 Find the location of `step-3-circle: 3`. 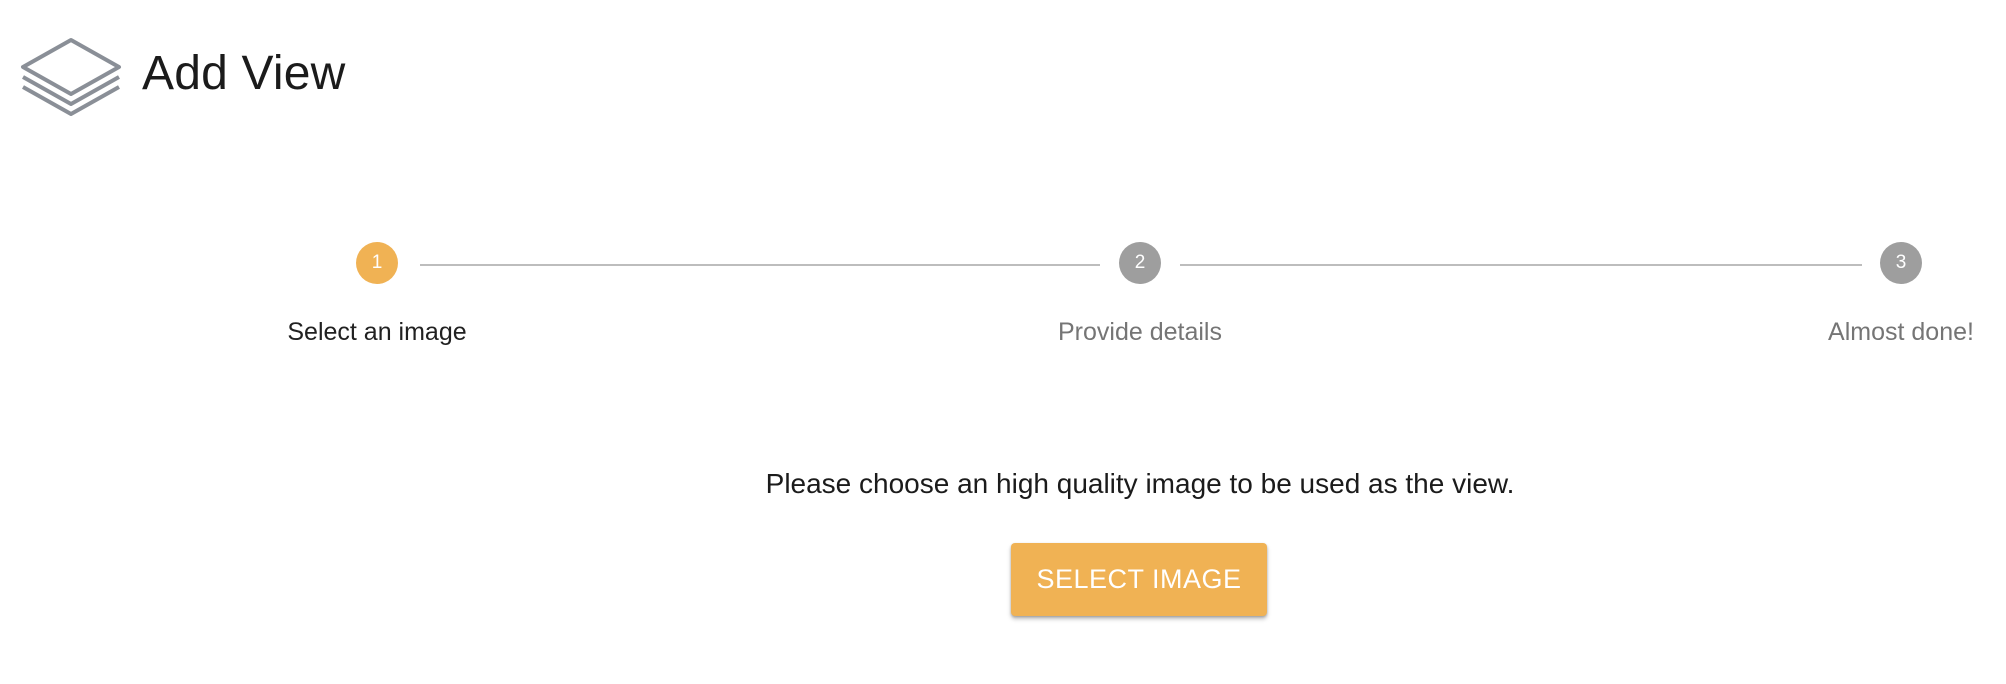

step-3-circle: 3 is located at coordinates (1901, 263).